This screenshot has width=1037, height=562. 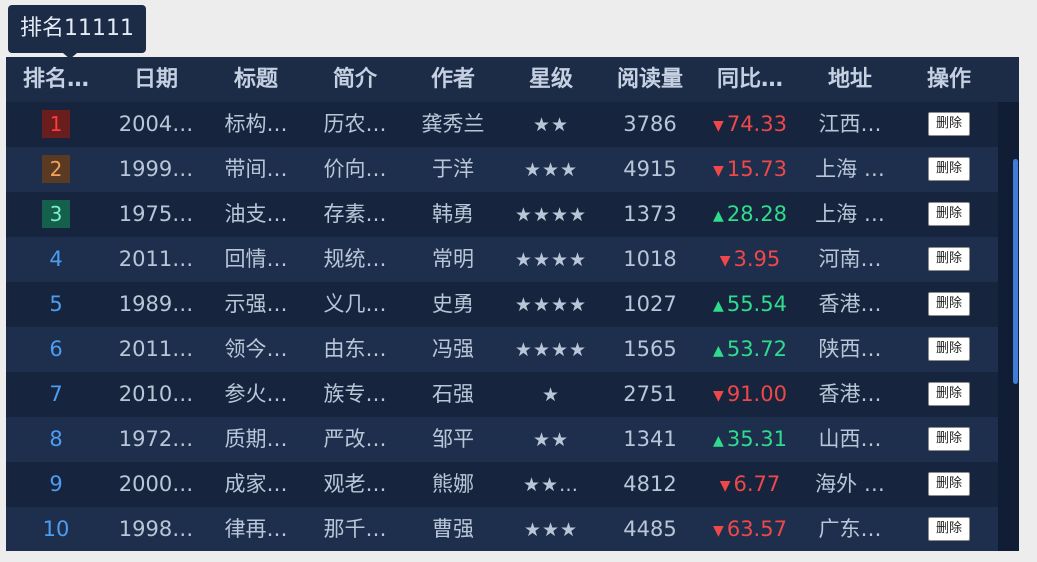 What do you see at coordinates (750, 529) in the screenshot?
I see `yoy-cell: ▼ 63.57` at bounding box center [750, 529].